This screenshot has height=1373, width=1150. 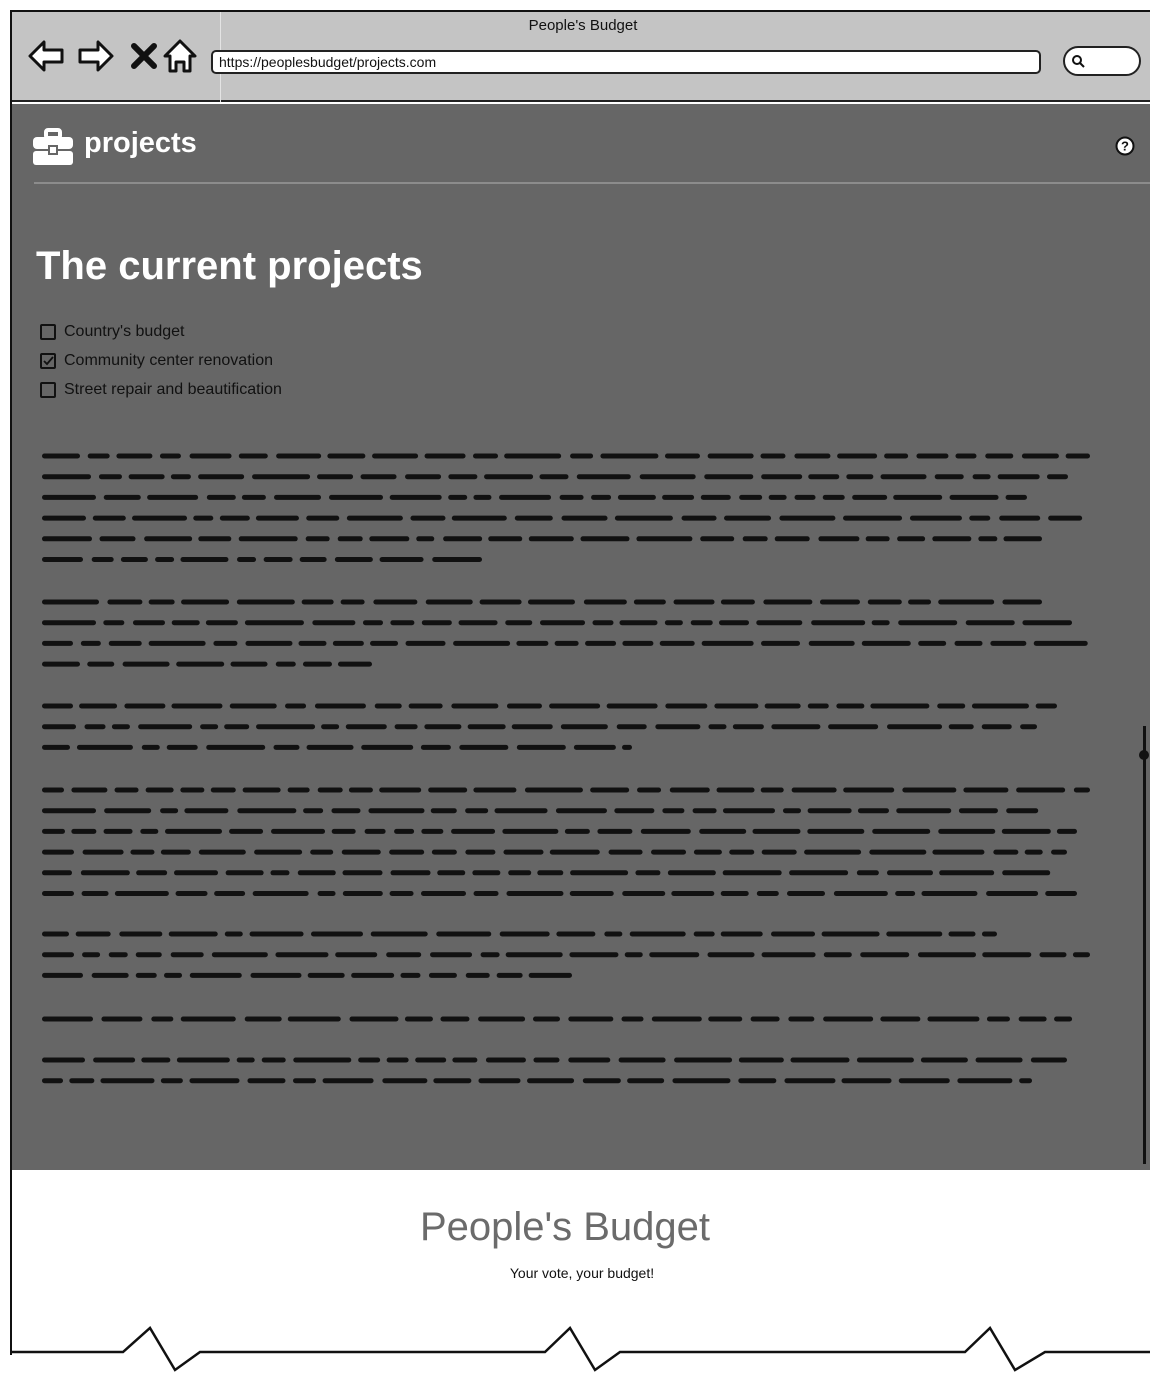 What do you see at coordinates (626, 62) in the screenshot?
I see `address-bar: https://peoplesbudget/projects.com` at bounding box center [626, 62].